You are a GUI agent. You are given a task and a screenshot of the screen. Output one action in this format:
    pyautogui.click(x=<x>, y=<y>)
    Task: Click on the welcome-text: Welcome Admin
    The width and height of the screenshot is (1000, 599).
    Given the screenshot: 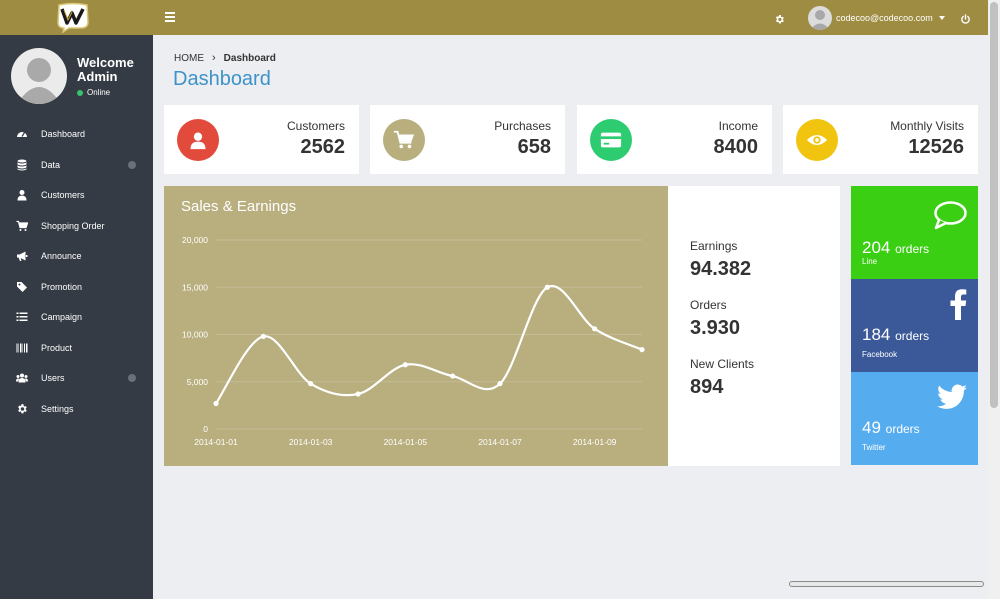 What is the action you would take?
    pyautogui.click(x=105, y=70)
    